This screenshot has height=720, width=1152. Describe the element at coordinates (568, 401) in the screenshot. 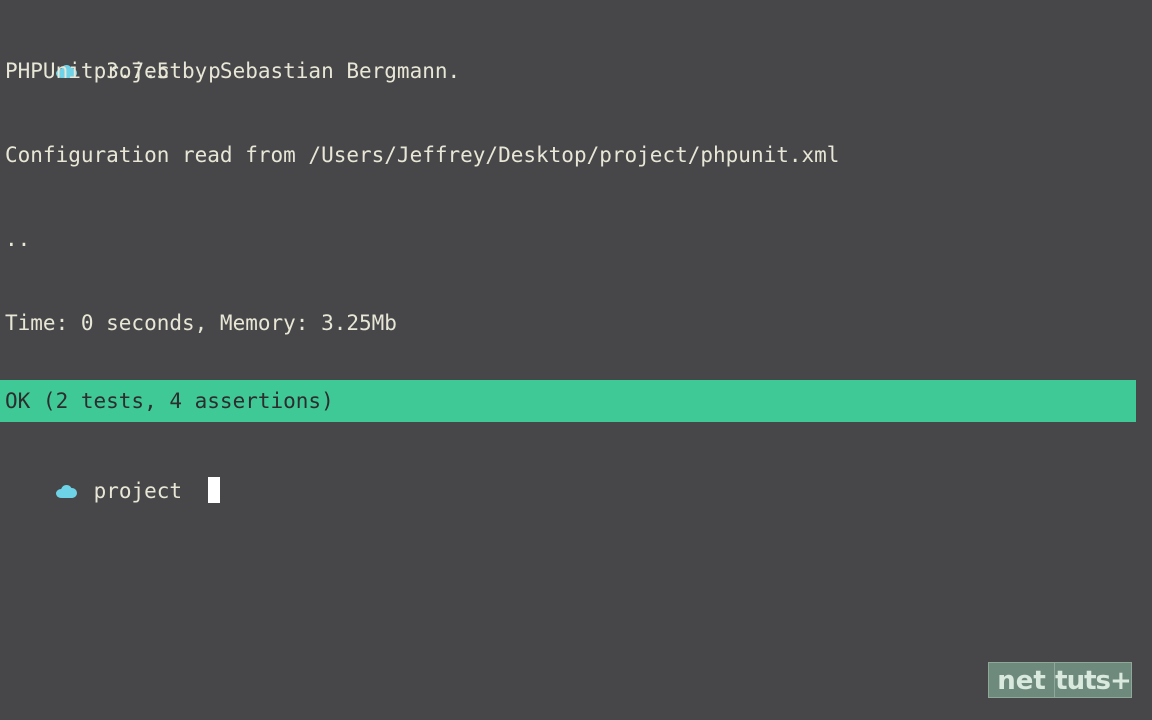

I see `success-bar: OK (2 tests, 4 assertions)` at that location.